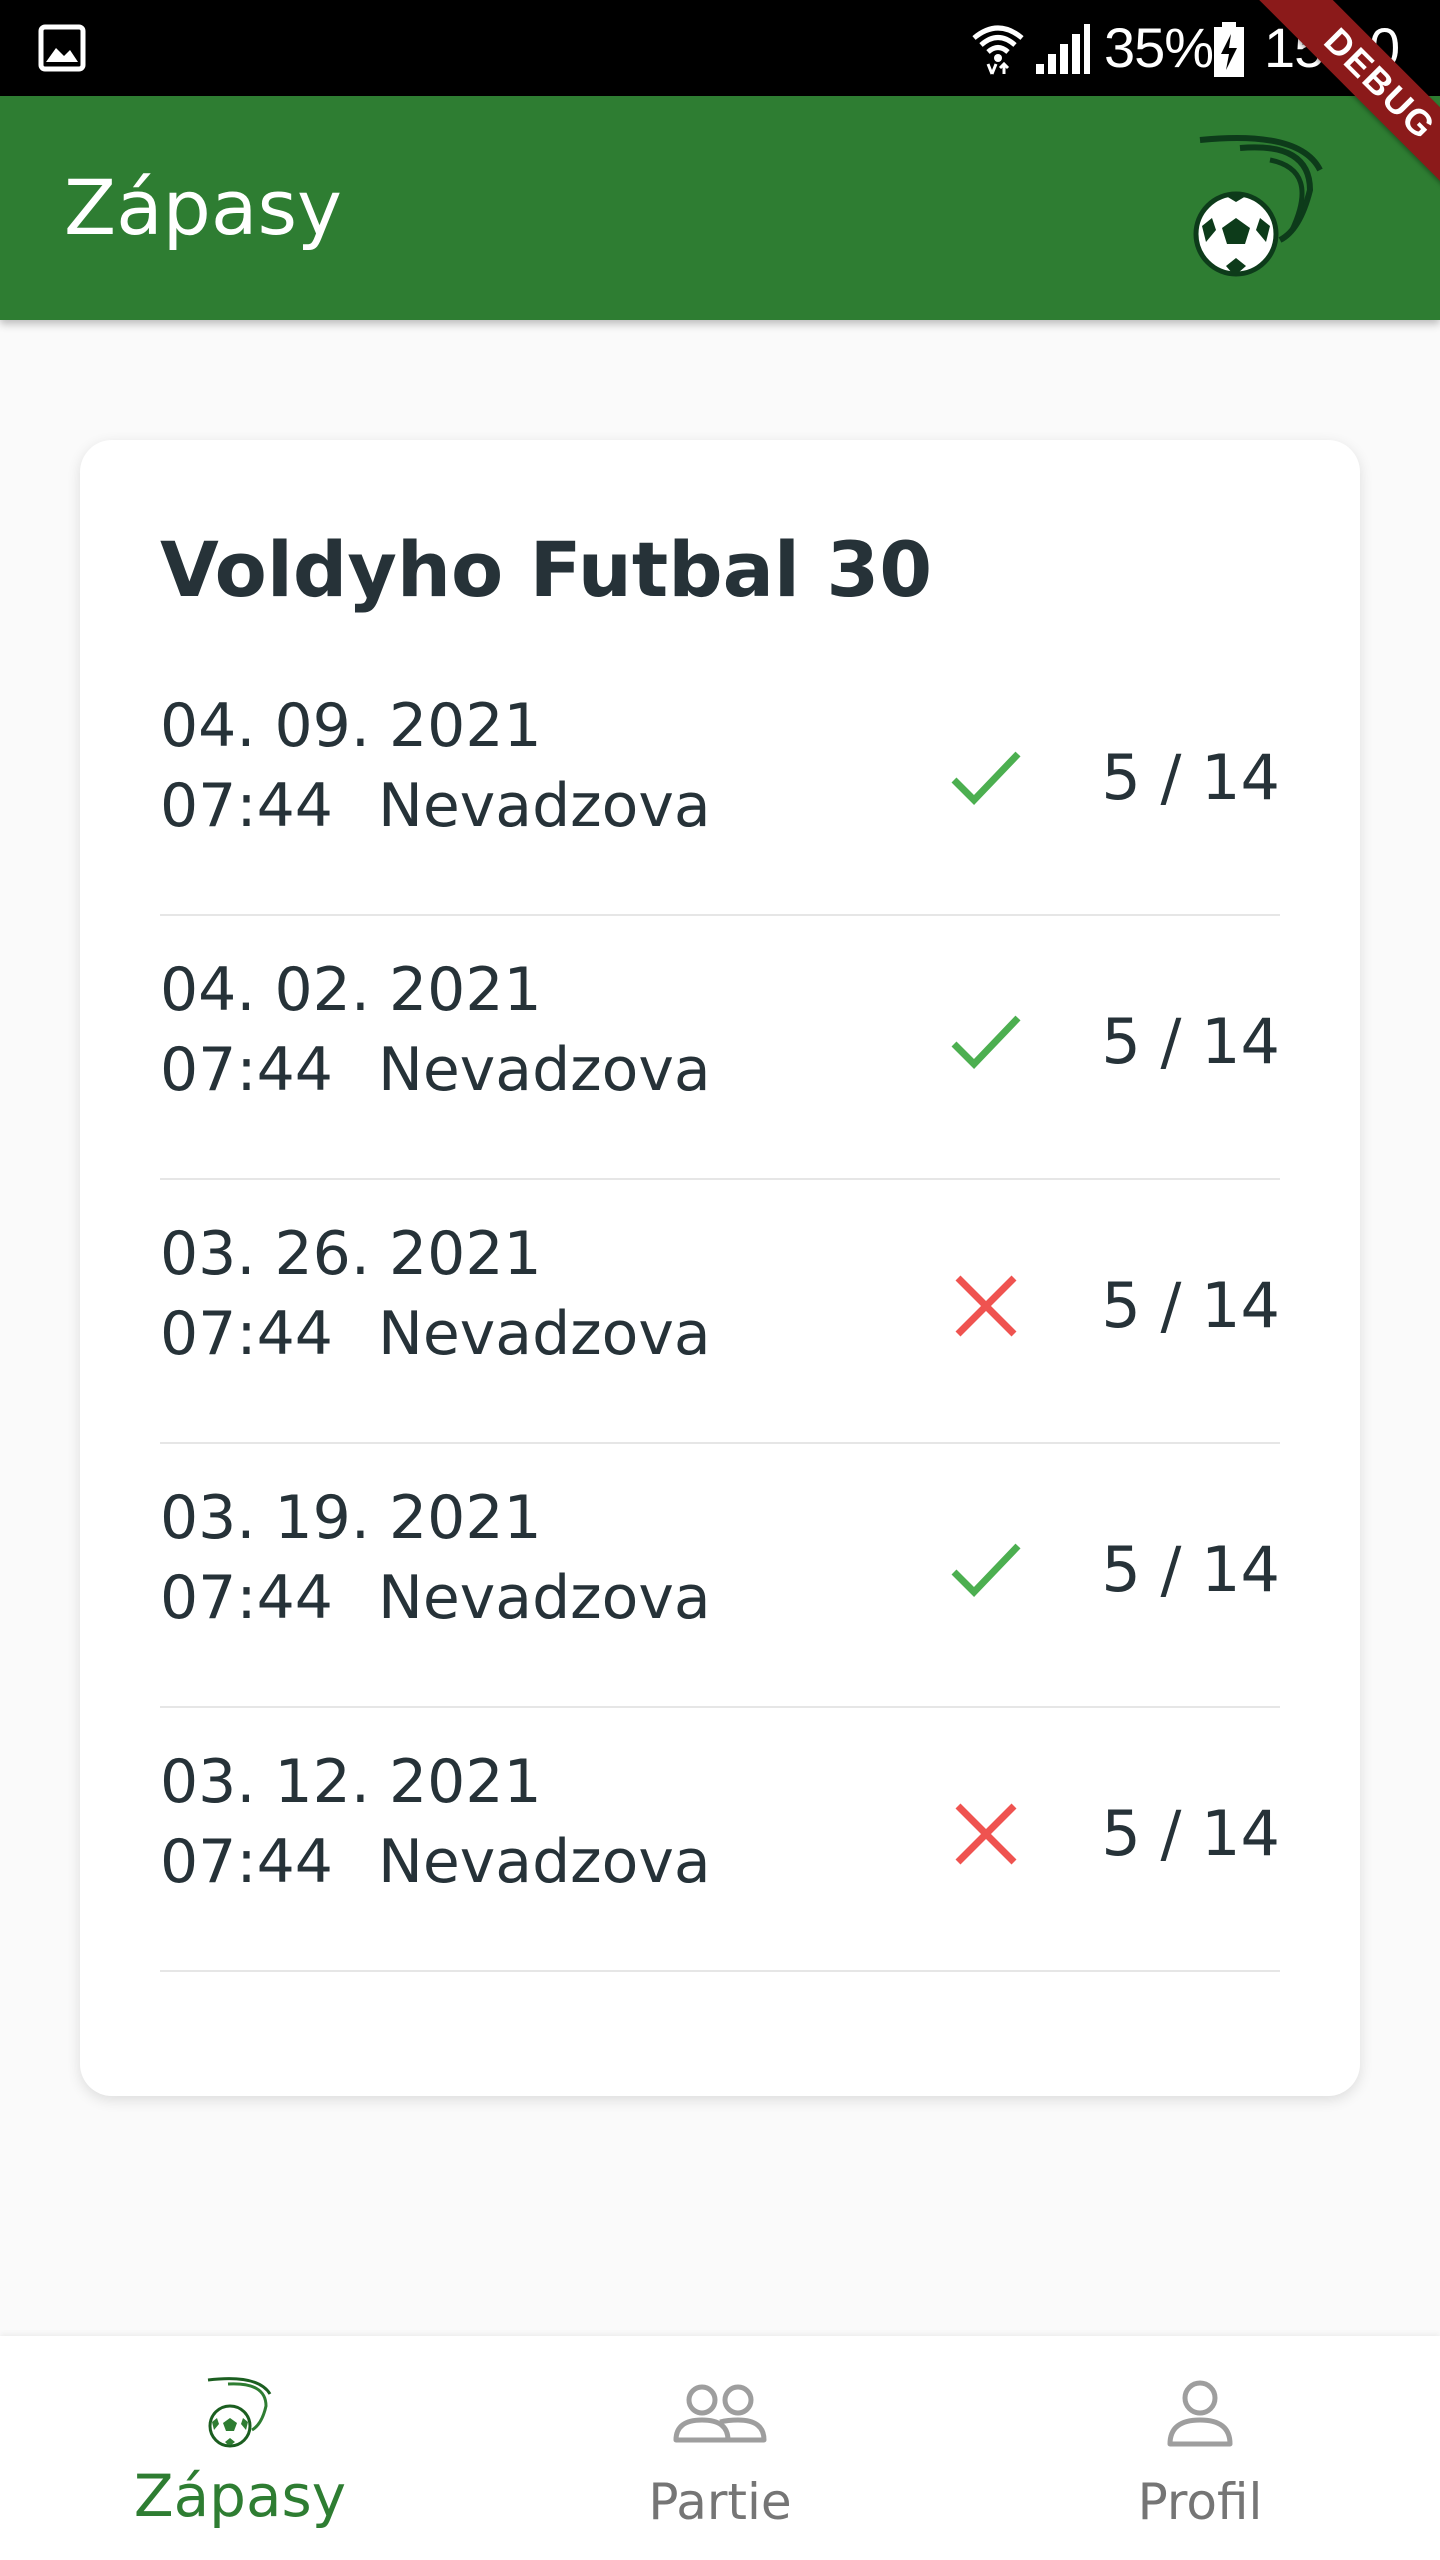 The width and height of the screenshot is (1440, 2560). I want to click on match-date: 03. 19. 2021, so click(351, 1518).